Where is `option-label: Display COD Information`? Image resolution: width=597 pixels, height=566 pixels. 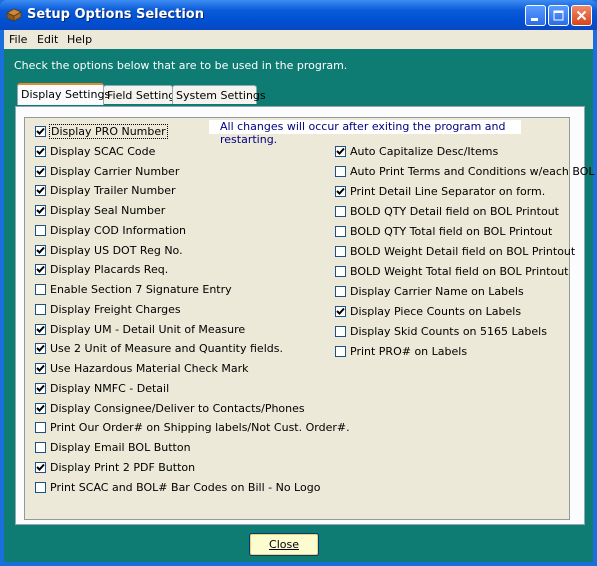
option-label: Display COD Information is located at coordinates (118, 230).